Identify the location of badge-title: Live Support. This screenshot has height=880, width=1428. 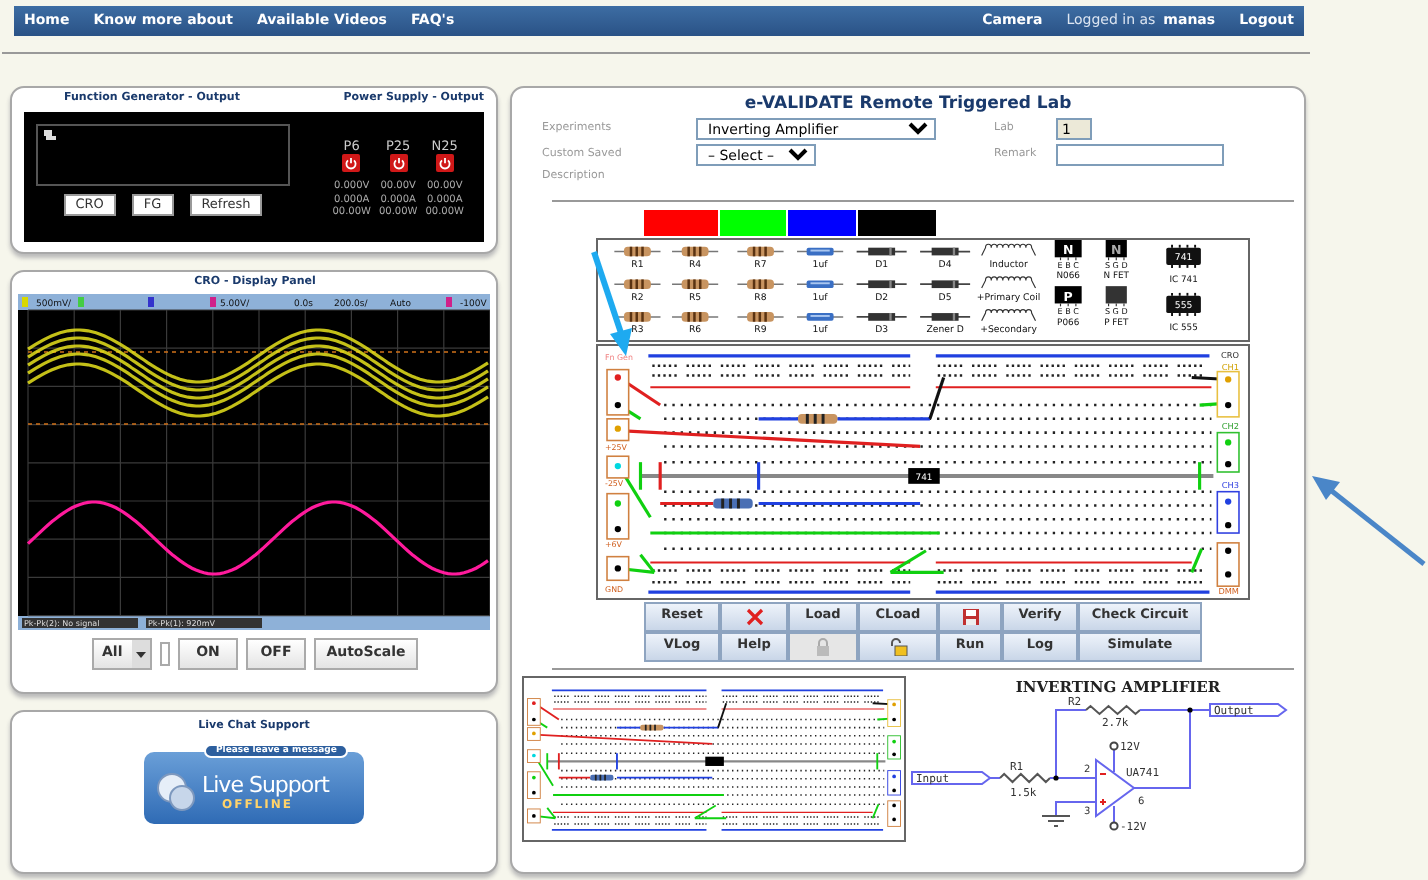
(265, 785).